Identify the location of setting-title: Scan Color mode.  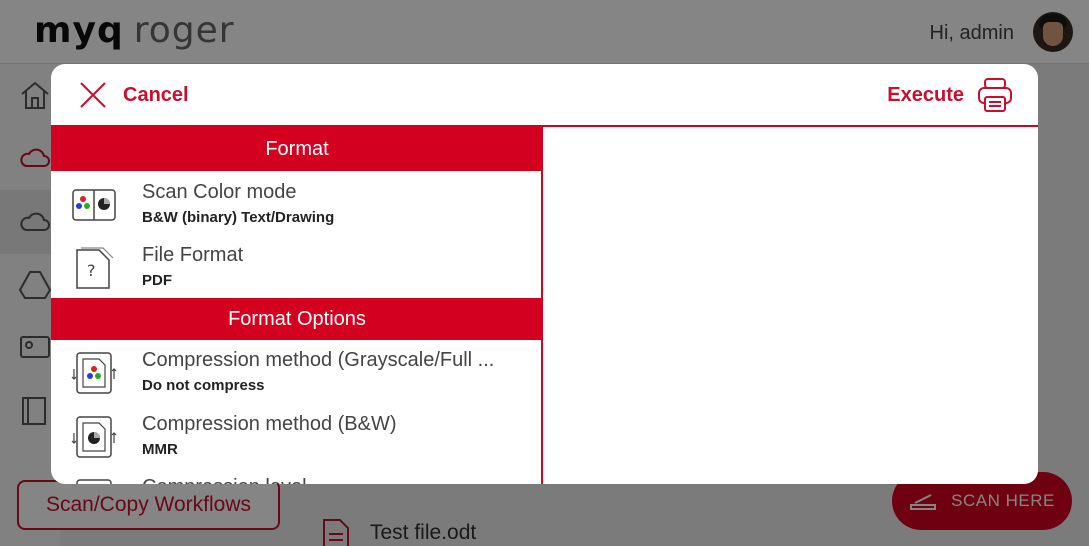
(219, 192).